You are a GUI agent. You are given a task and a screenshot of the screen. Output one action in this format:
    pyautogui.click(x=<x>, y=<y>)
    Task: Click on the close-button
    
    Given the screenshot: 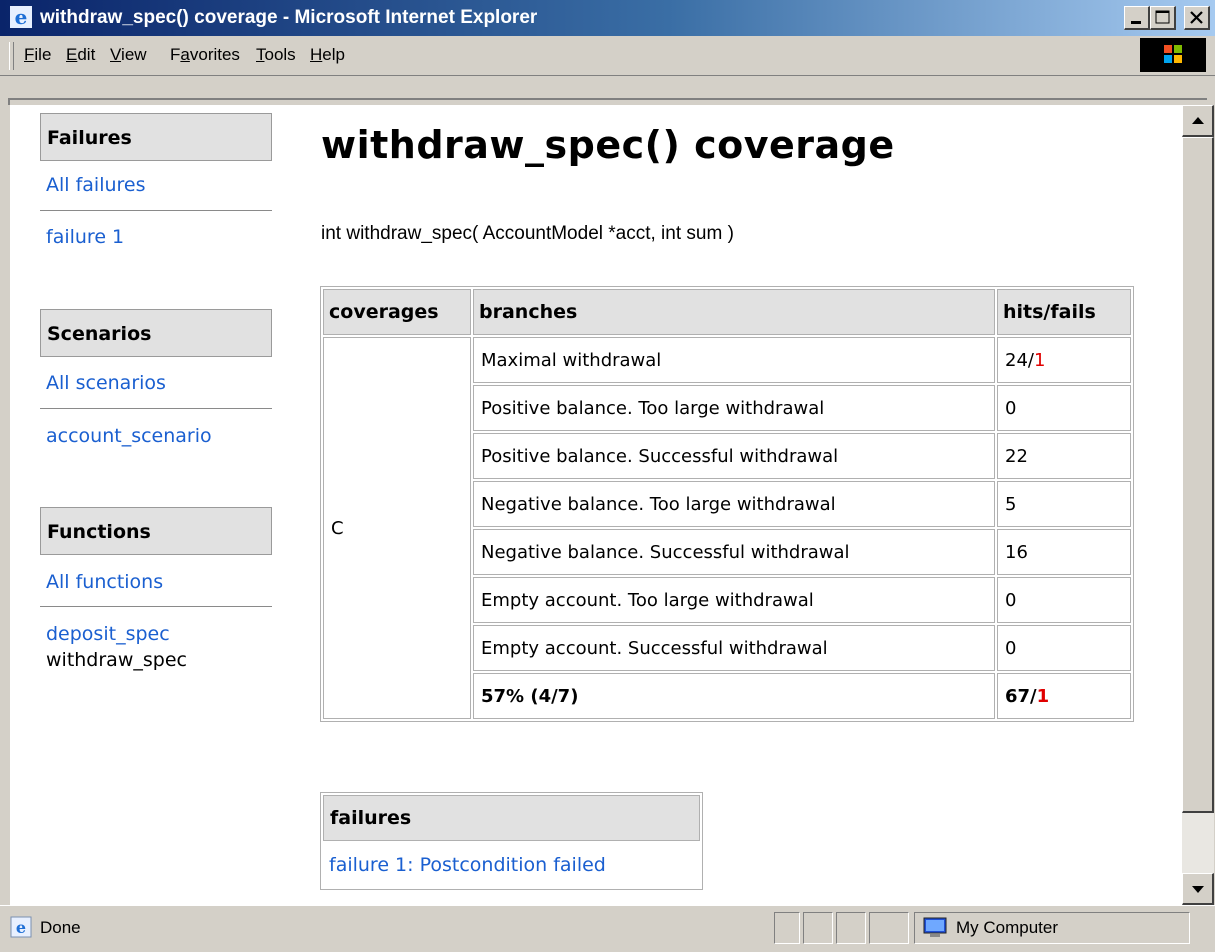 What is the action you would take?
    pyautogui.click(x=1197, y=18)
    